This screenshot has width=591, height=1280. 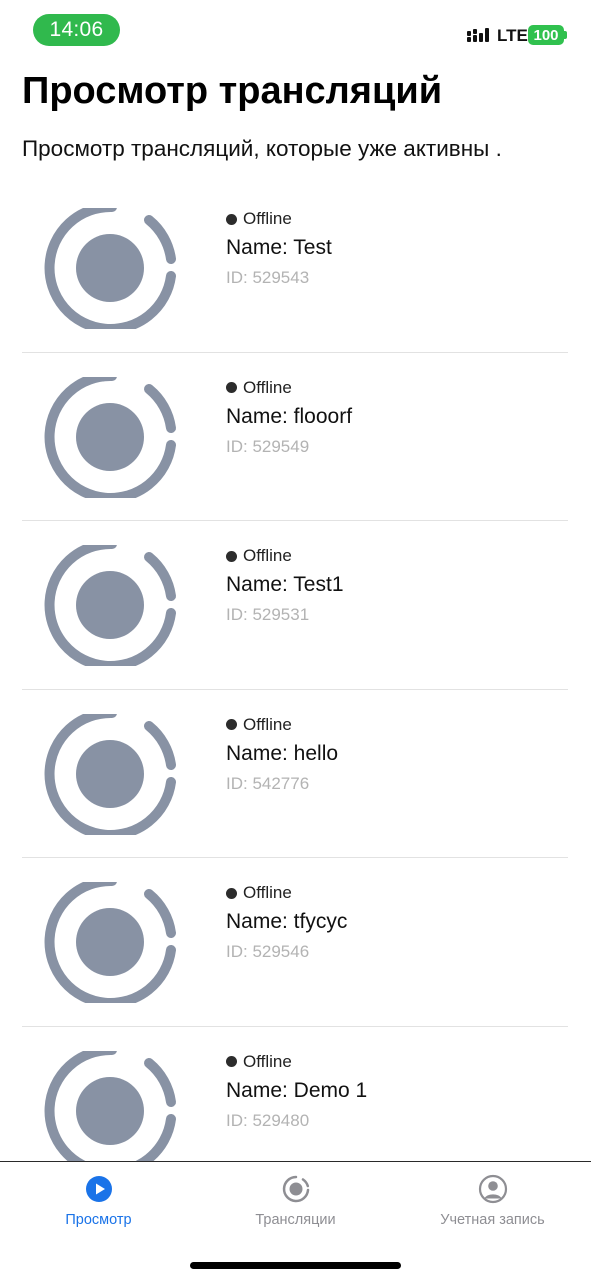 I want to click on tab-view: Просмотр, so click(x=98, y=1201).